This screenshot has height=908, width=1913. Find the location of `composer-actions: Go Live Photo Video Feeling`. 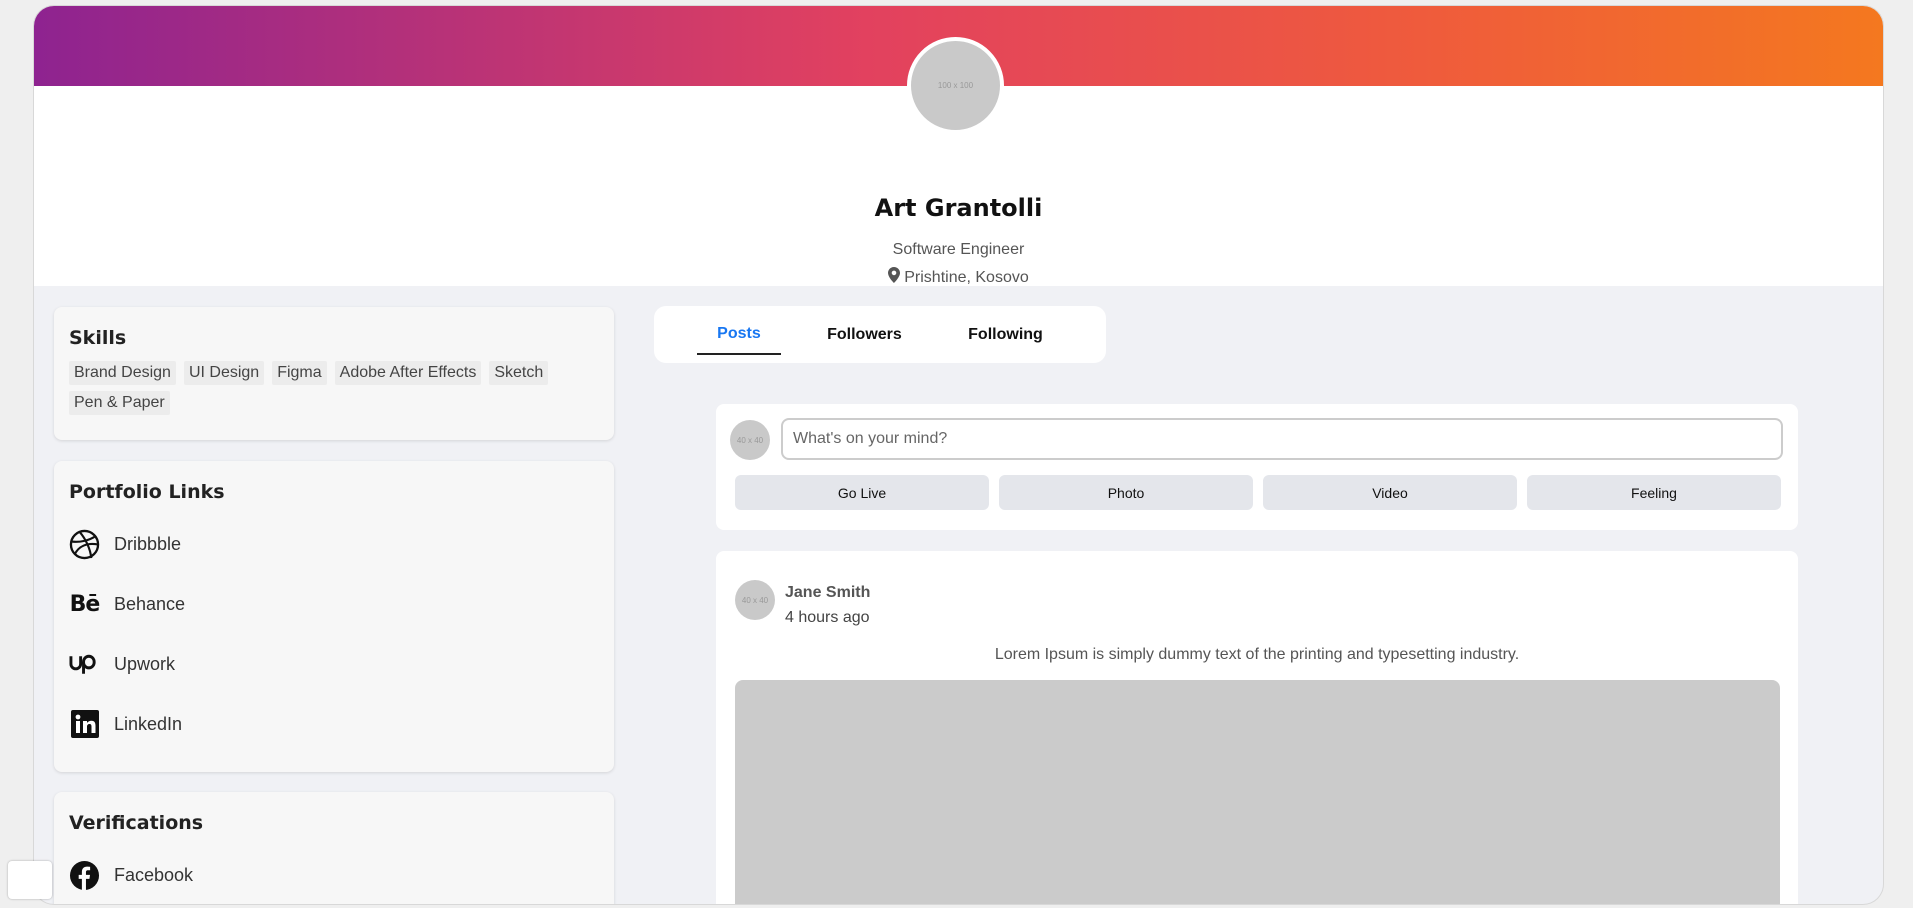

composer-actions: Go Live Photo Video Feeling is located at coordinates (1258, 492).